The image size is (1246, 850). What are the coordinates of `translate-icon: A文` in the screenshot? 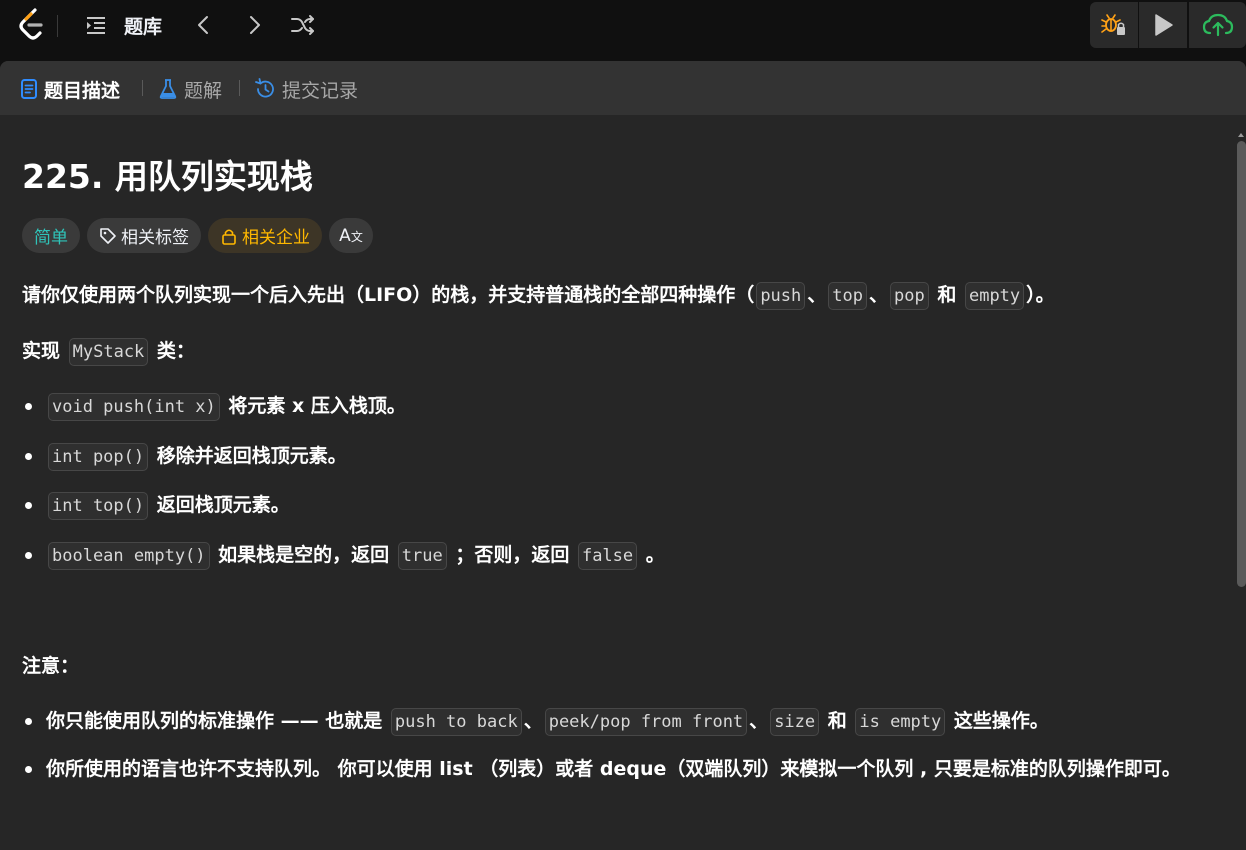 It's located at (351, 235).